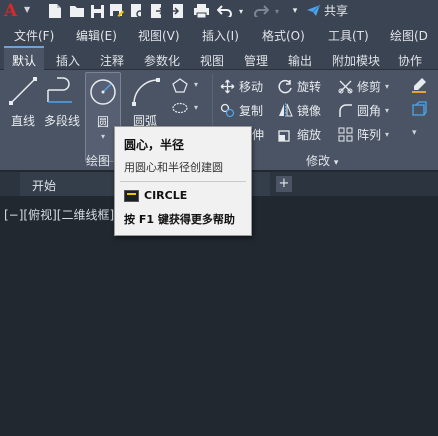  Describe the element at coordinates (285, 86) in the screenshot. I see `rotate-icon` at that location.